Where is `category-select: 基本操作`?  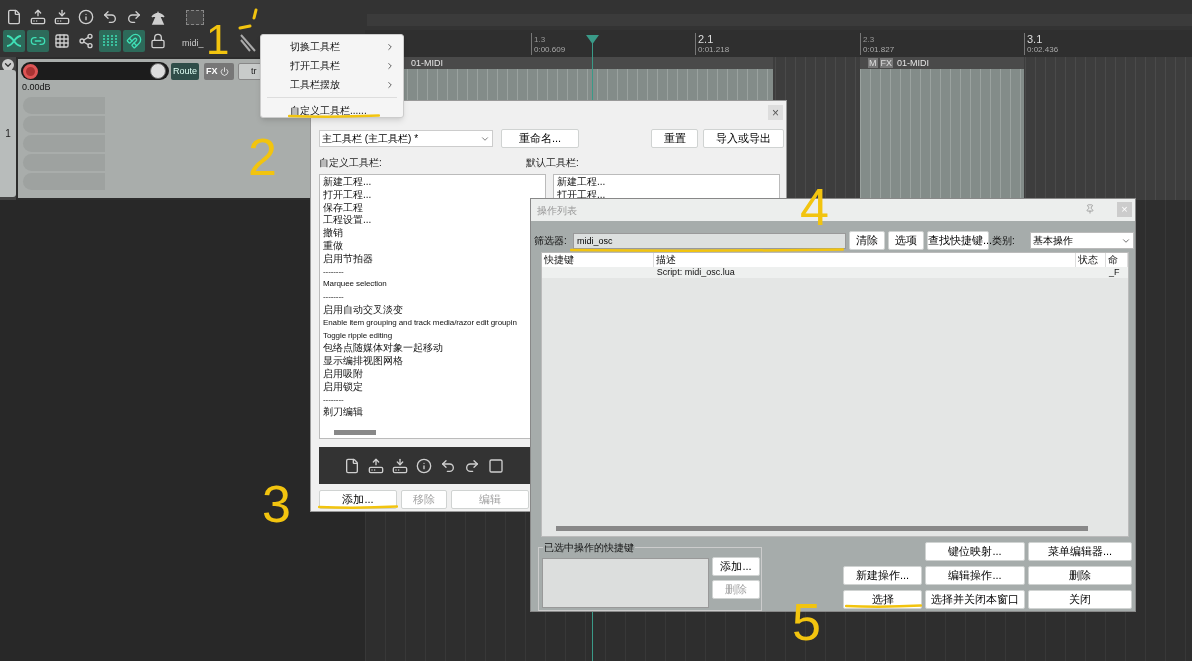
category-select: 基本操作 is located at coordinates (1082, 240).